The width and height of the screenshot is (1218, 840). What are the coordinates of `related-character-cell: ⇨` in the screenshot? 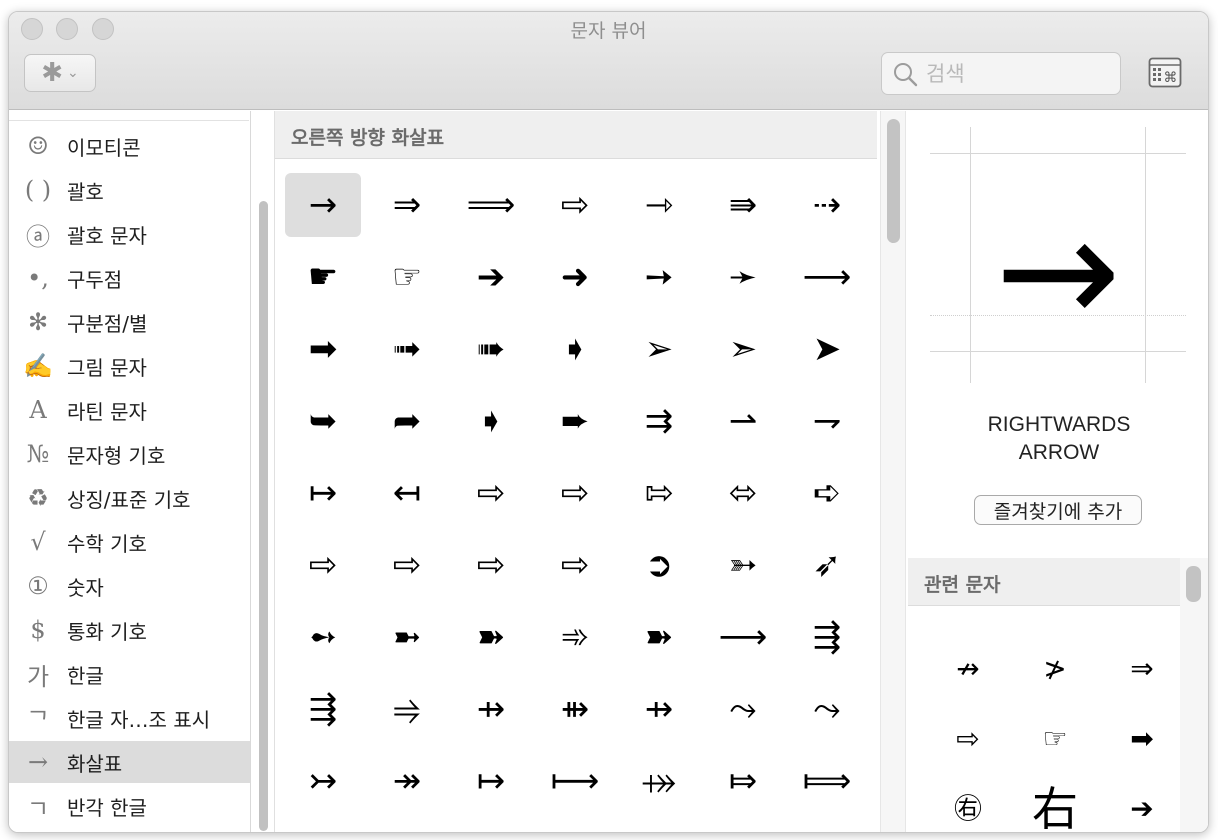 It's located at (968, 739).